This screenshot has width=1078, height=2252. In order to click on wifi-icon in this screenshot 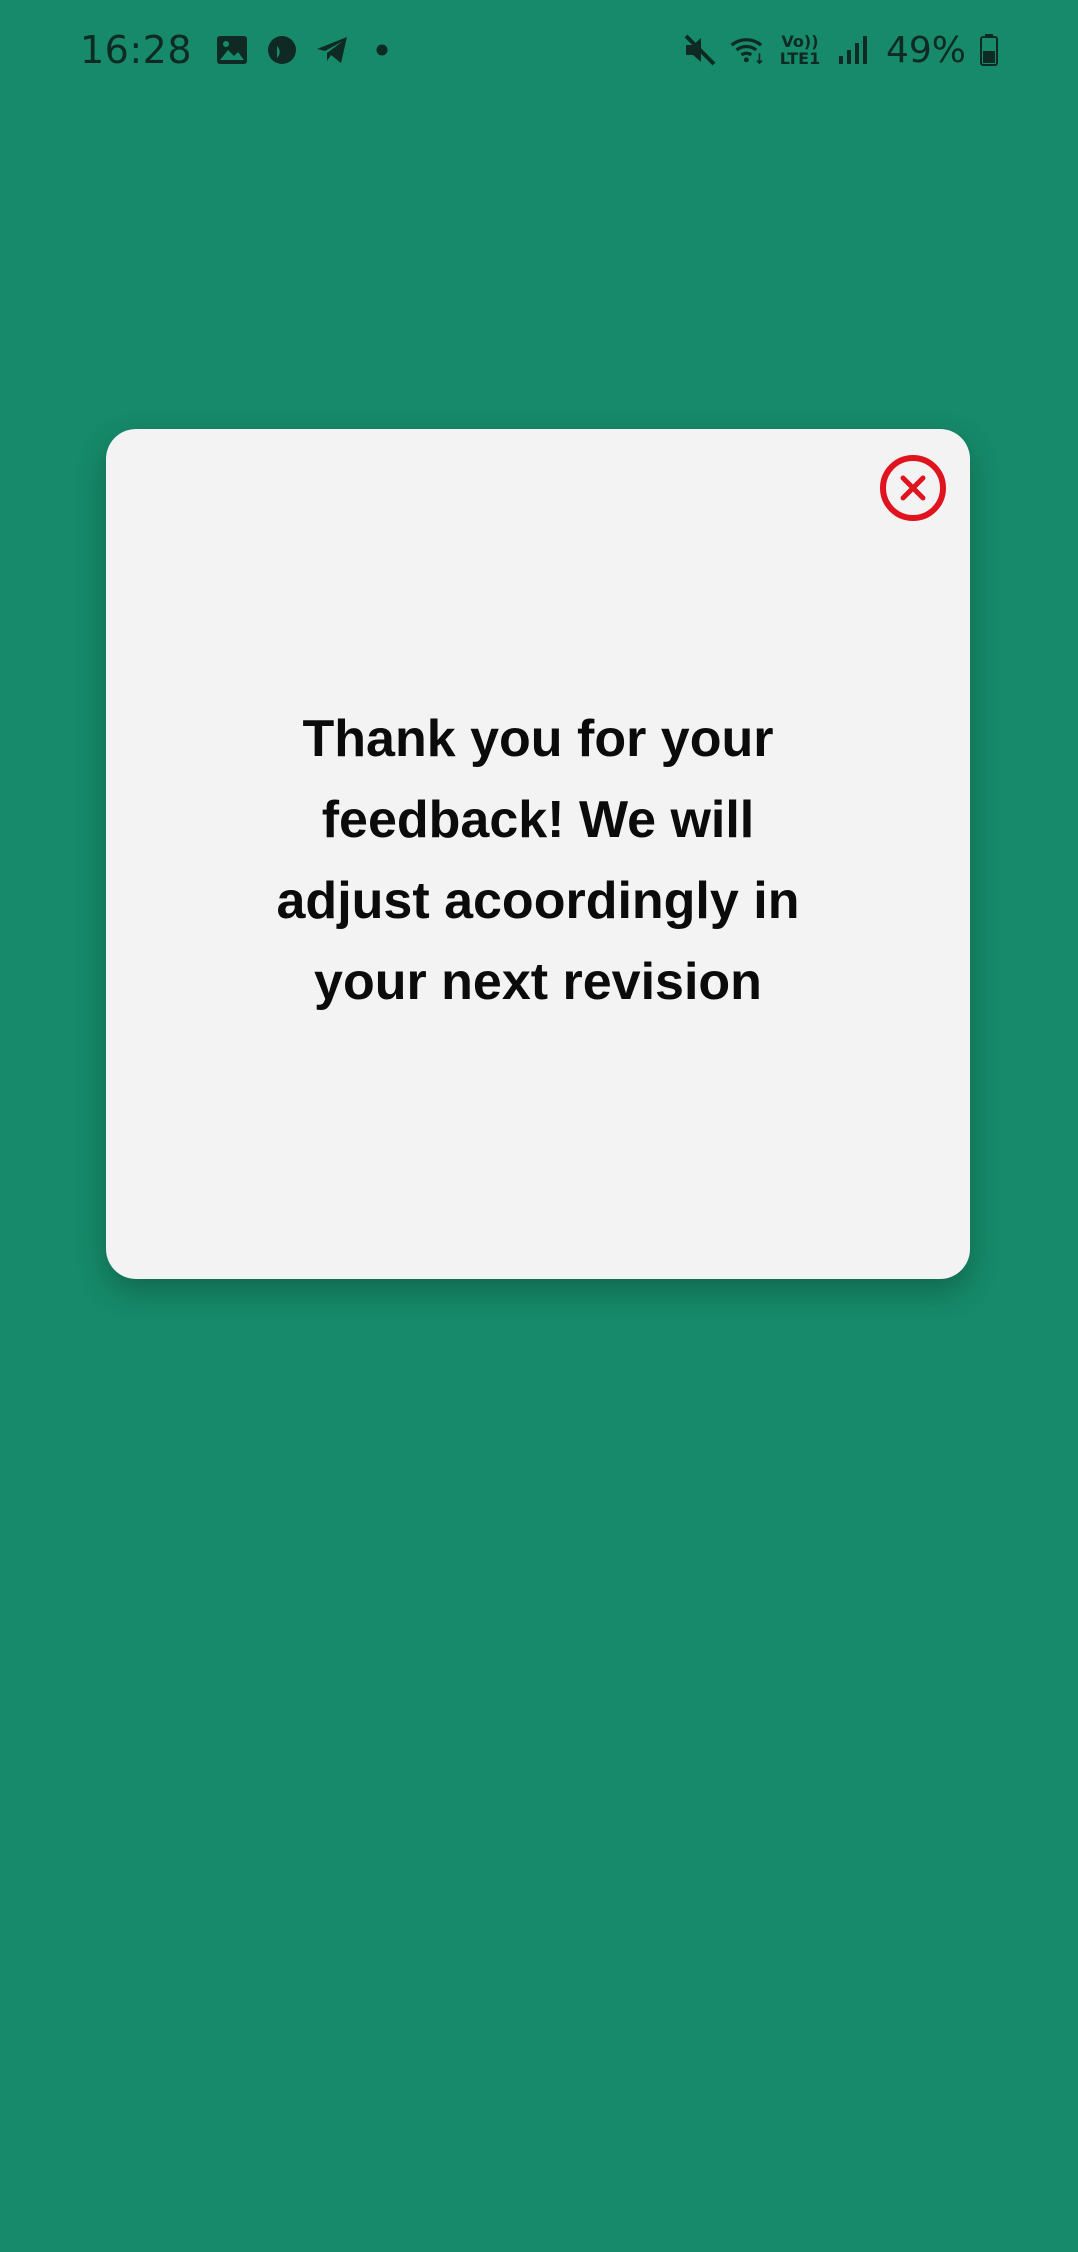, I will do `click(748, 50)`.